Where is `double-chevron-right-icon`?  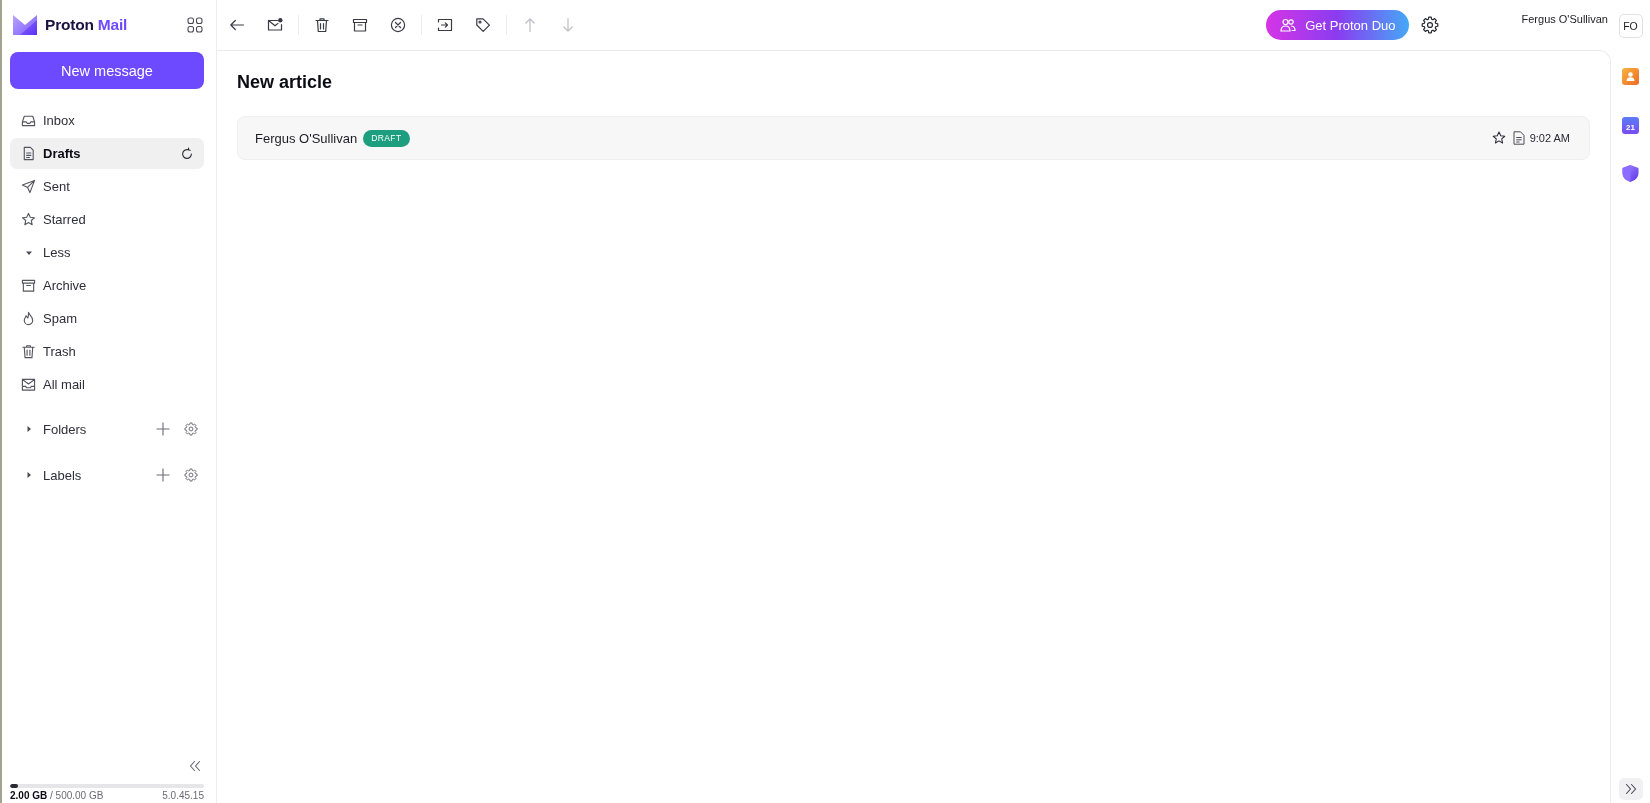
double-chevron-right-icon is located at coordinates (1630, 789).